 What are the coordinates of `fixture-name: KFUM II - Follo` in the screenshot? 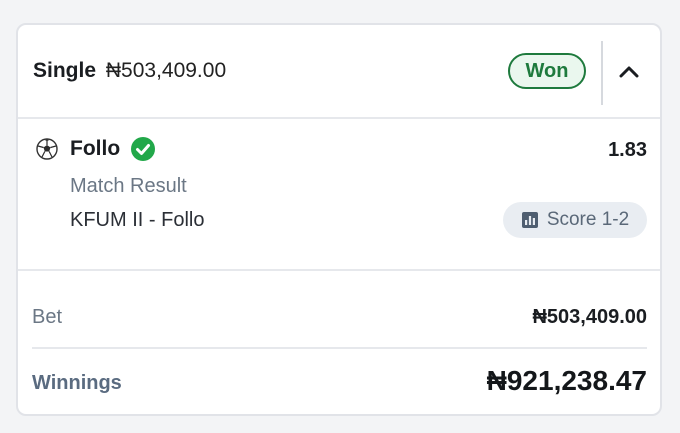 It's located at (137, 220).